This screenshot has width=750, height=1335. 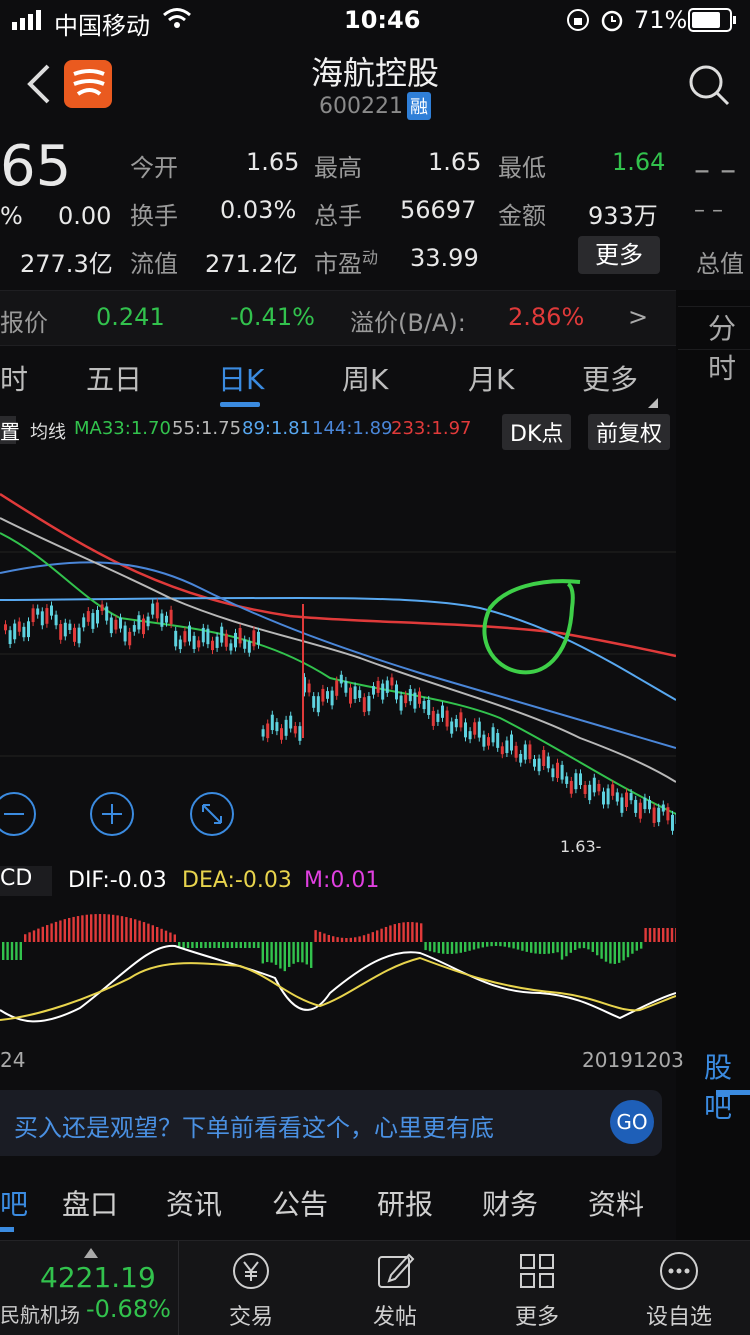 I want to click on post-button: 发帖, so click(x=395, y=1290).